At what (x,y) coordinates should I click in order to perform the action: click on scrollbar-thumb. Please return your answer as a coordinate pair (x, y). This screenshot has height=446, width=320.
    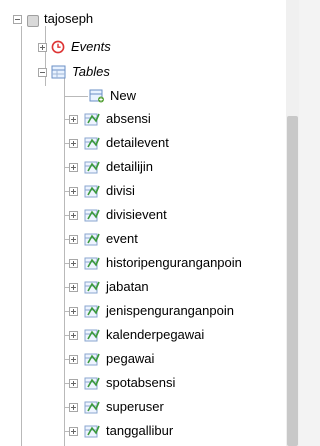
    Looking at the image, I should click on (292, 281).